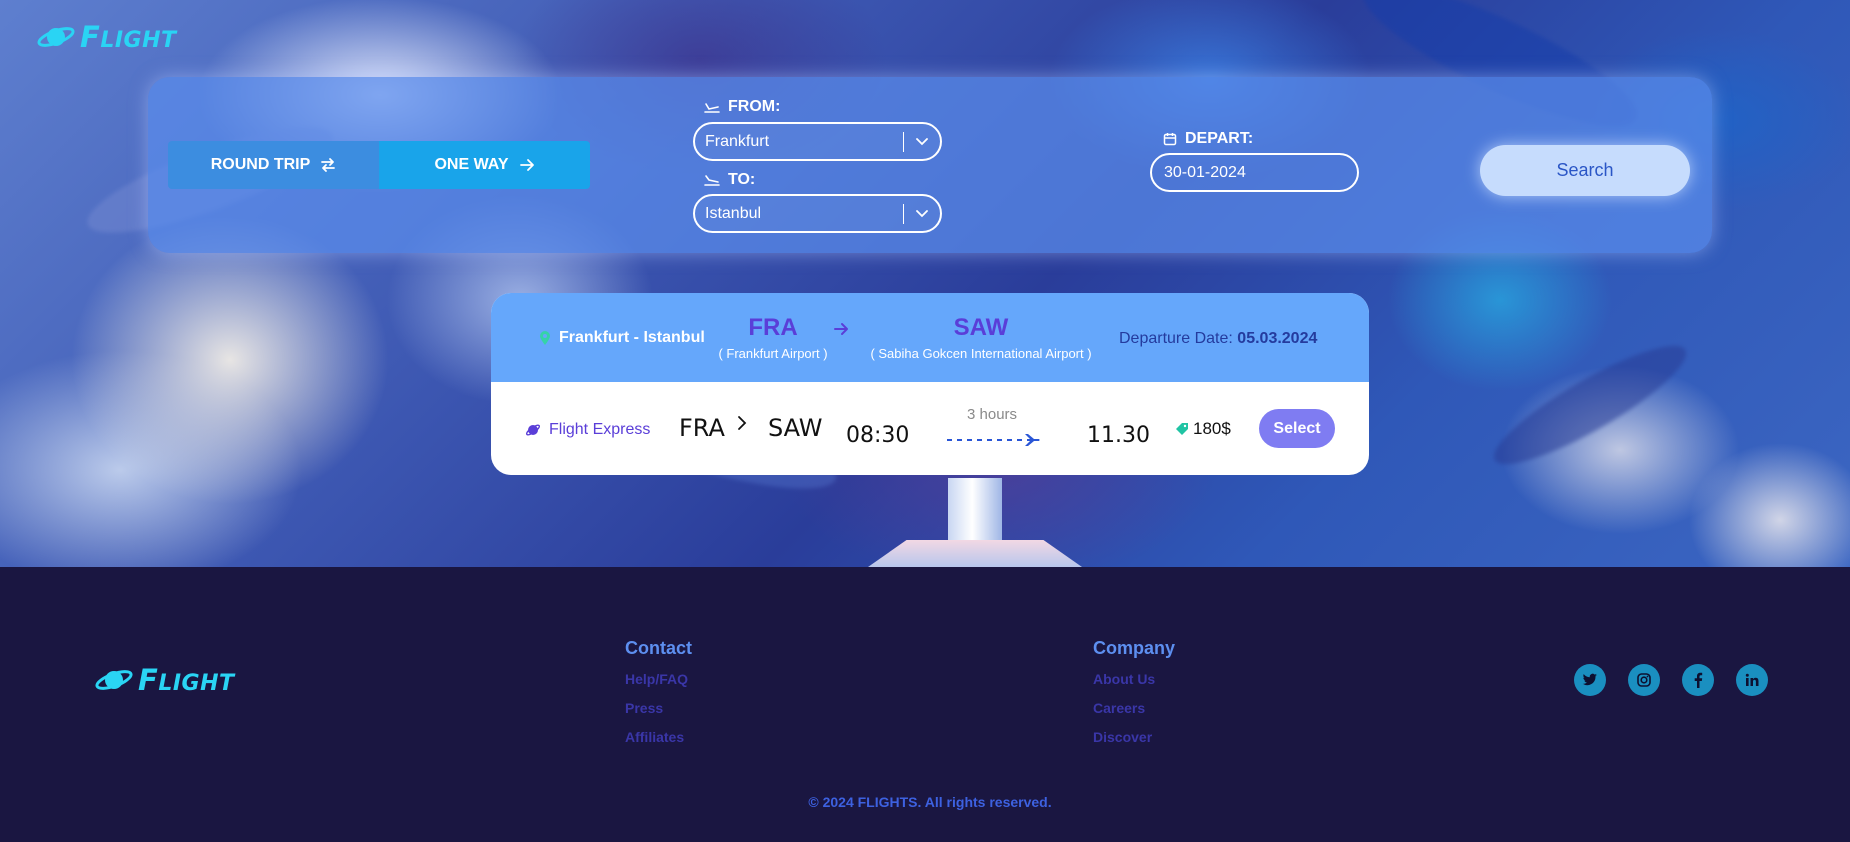  I want to click on chevron-right-icon, so click(742, 423).